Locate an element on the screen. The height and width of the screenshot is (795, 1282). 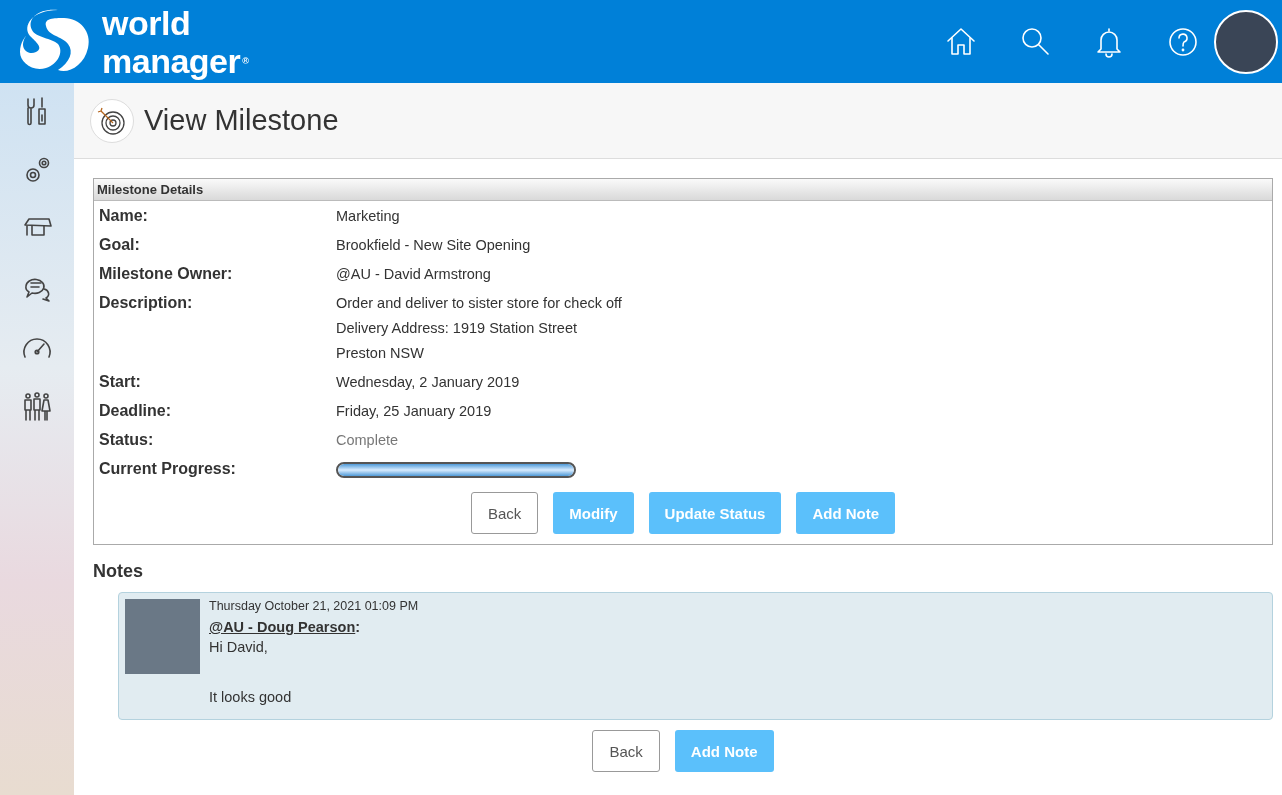
note-author: @AU - Doug Pearson: is located at coordinates (285, 627).